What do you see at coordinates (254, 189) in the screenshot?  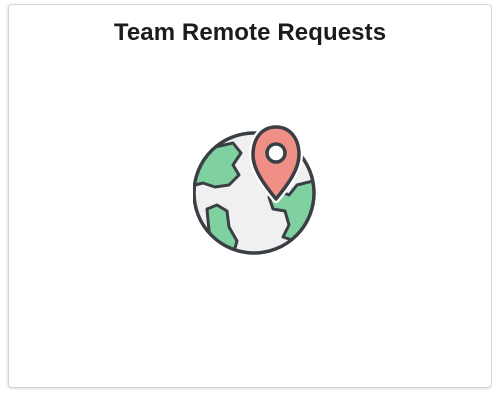 I see `globe-location-pin-icon` at bounding box center [254, 189].